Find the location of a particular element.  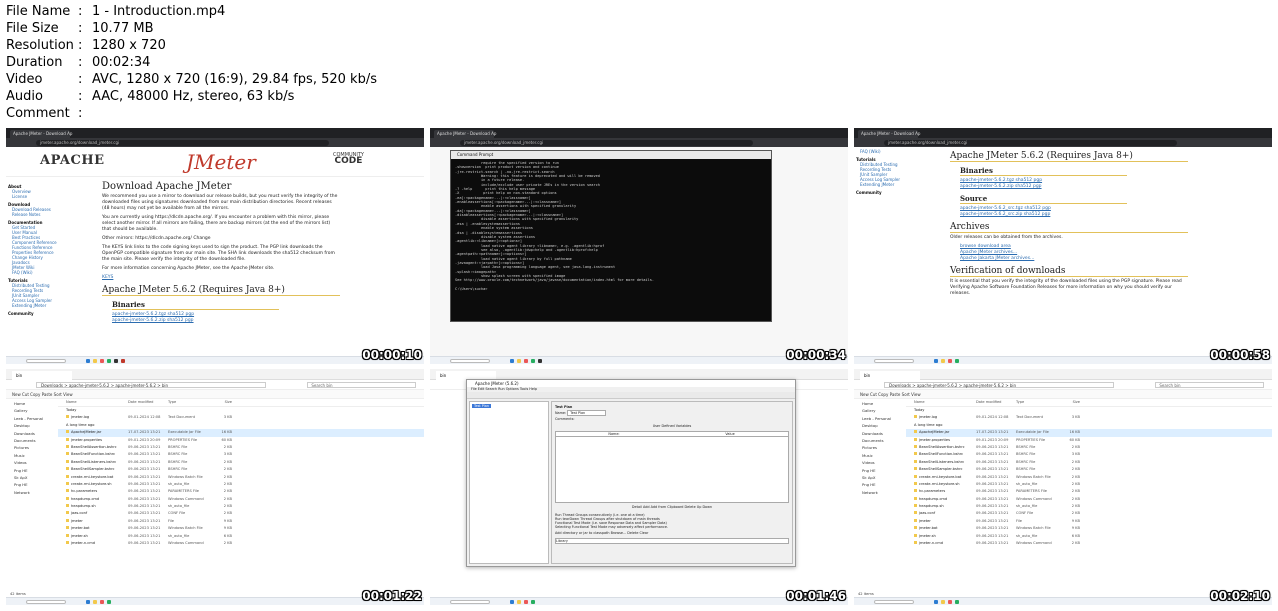

nav-pane-item: Music is located at coordinates (882, 455).